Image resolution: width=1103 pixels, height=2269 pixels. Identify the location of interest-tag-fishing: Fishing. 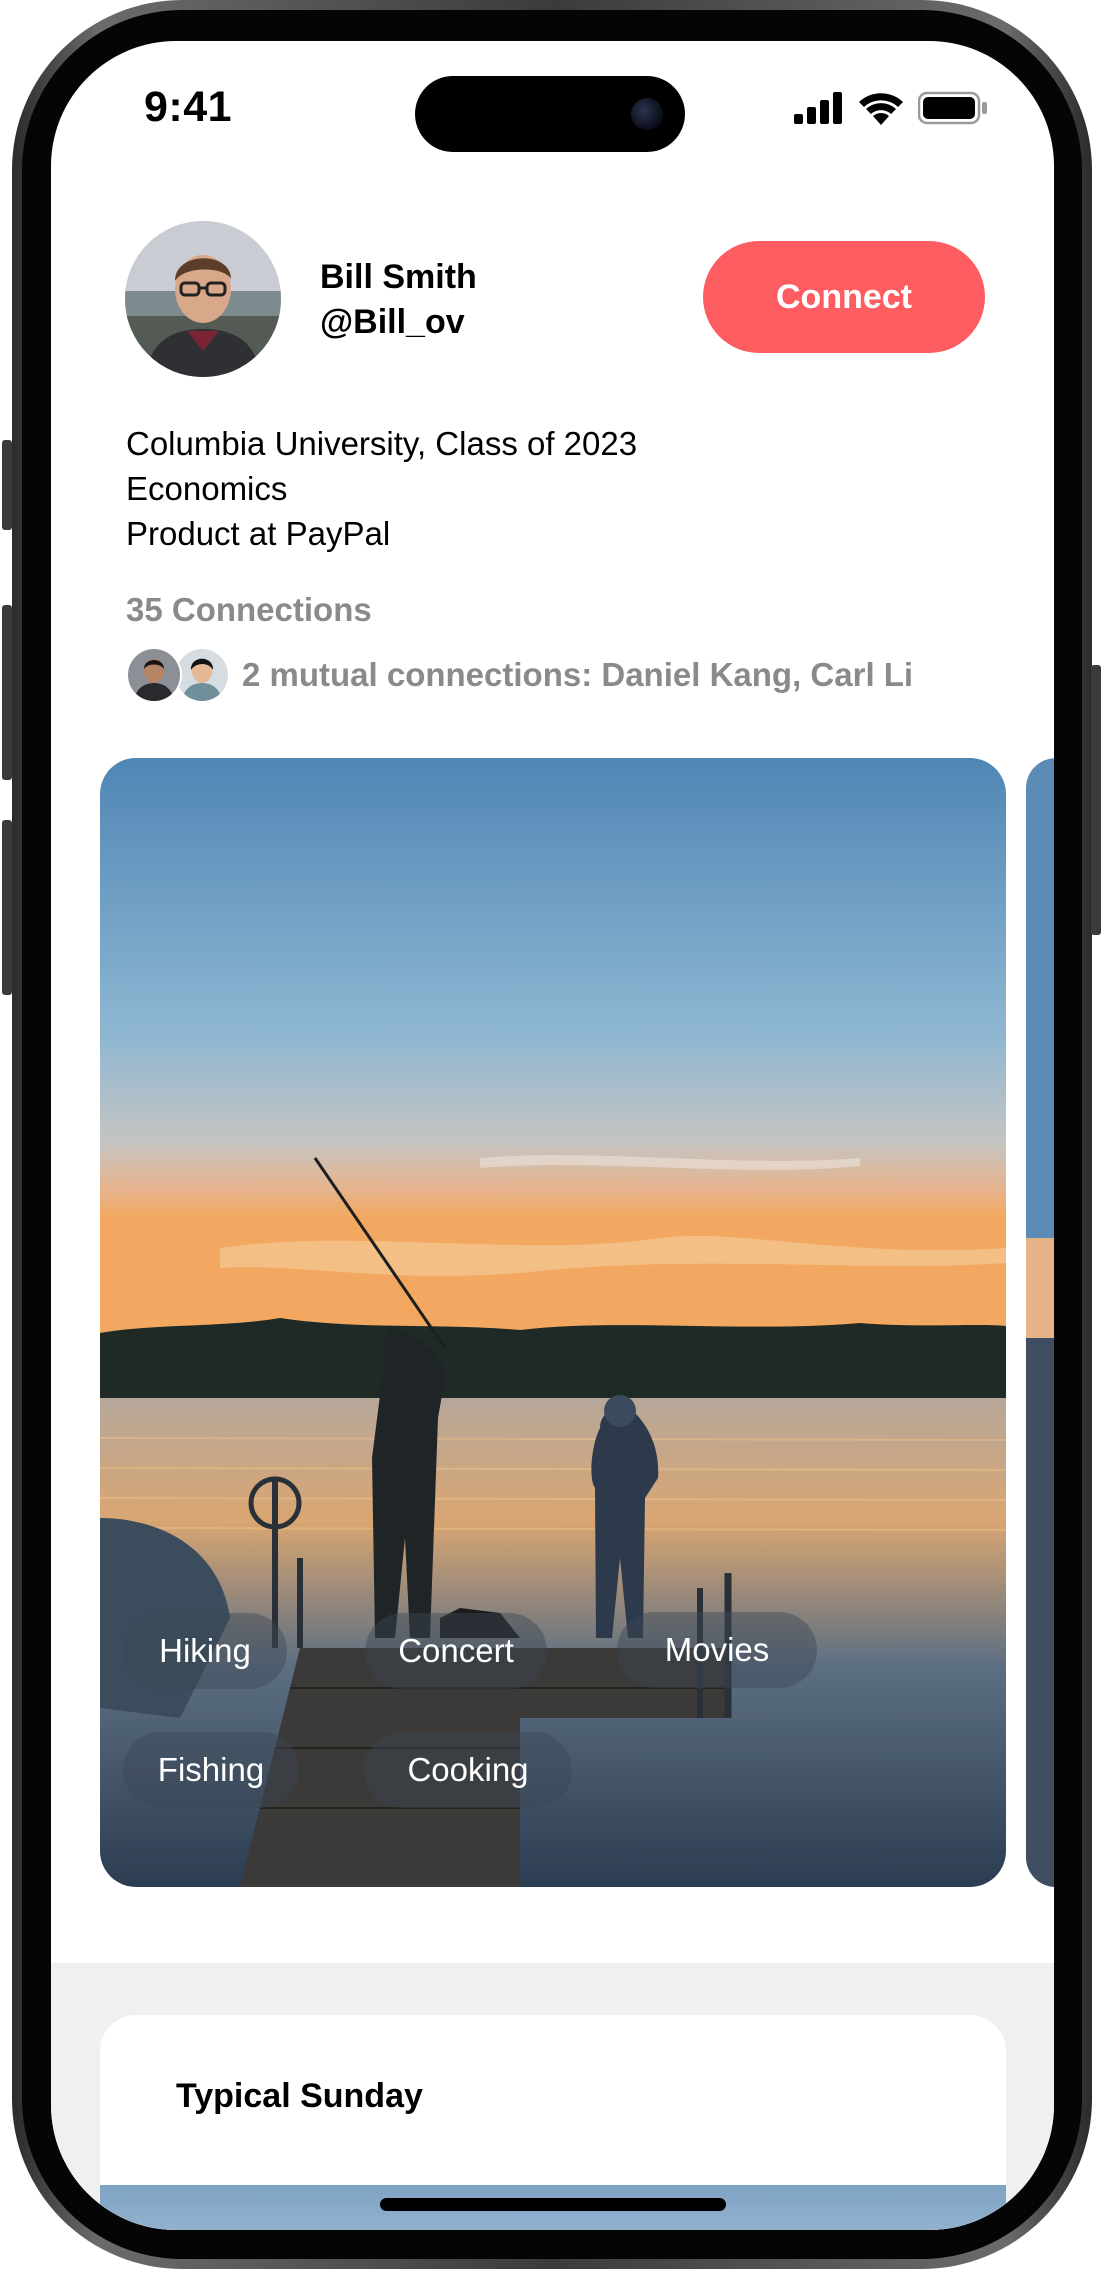
(211, 1770).